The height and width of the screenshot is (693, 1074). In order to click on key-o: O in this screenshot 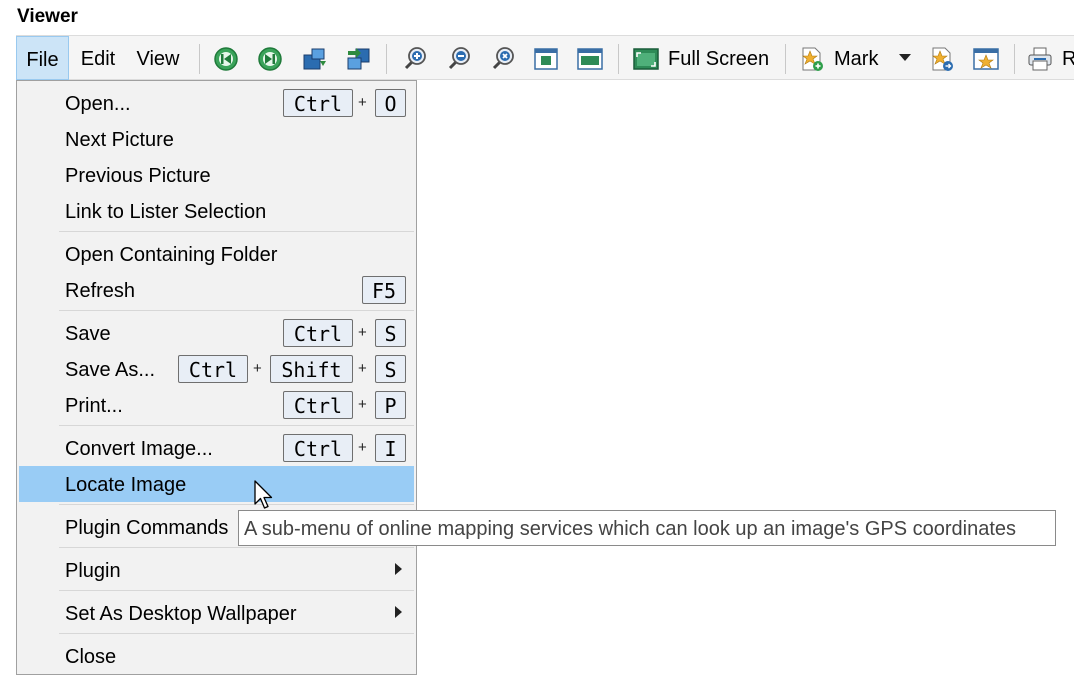, I will do `click(390, 103)`.